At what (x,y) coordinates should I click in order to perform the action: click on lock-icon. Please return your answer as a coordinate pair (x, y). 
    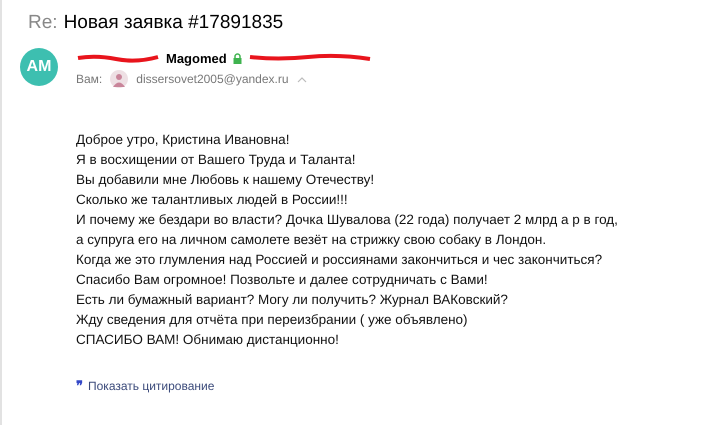
    Looking at the image, I should click on (237, 58).